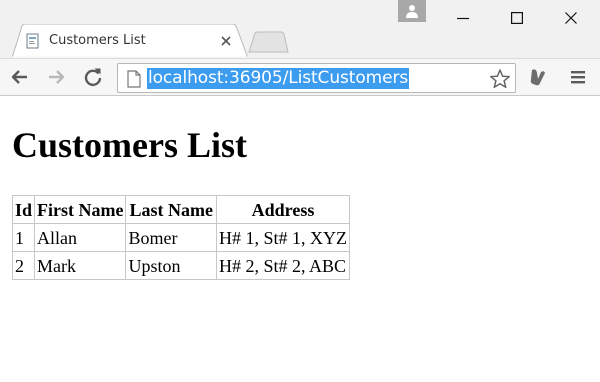 This screenshot has width=600, height=382. I want to click on address-bar: localhost:36905/ListCustomers, so click(316, 78).